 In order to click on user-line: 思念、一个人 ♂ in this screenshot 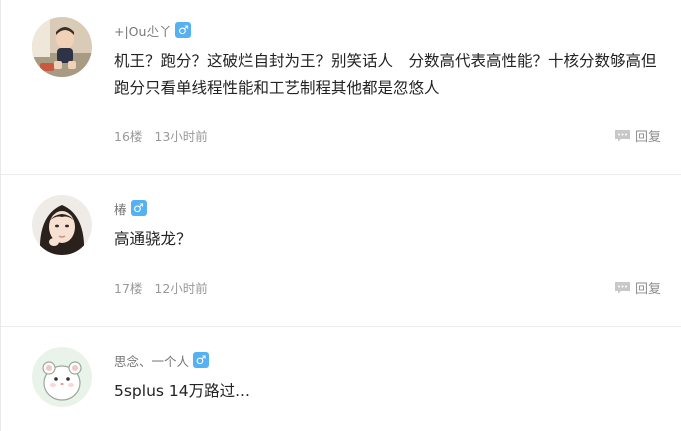, I will do `click(162, 360)`.